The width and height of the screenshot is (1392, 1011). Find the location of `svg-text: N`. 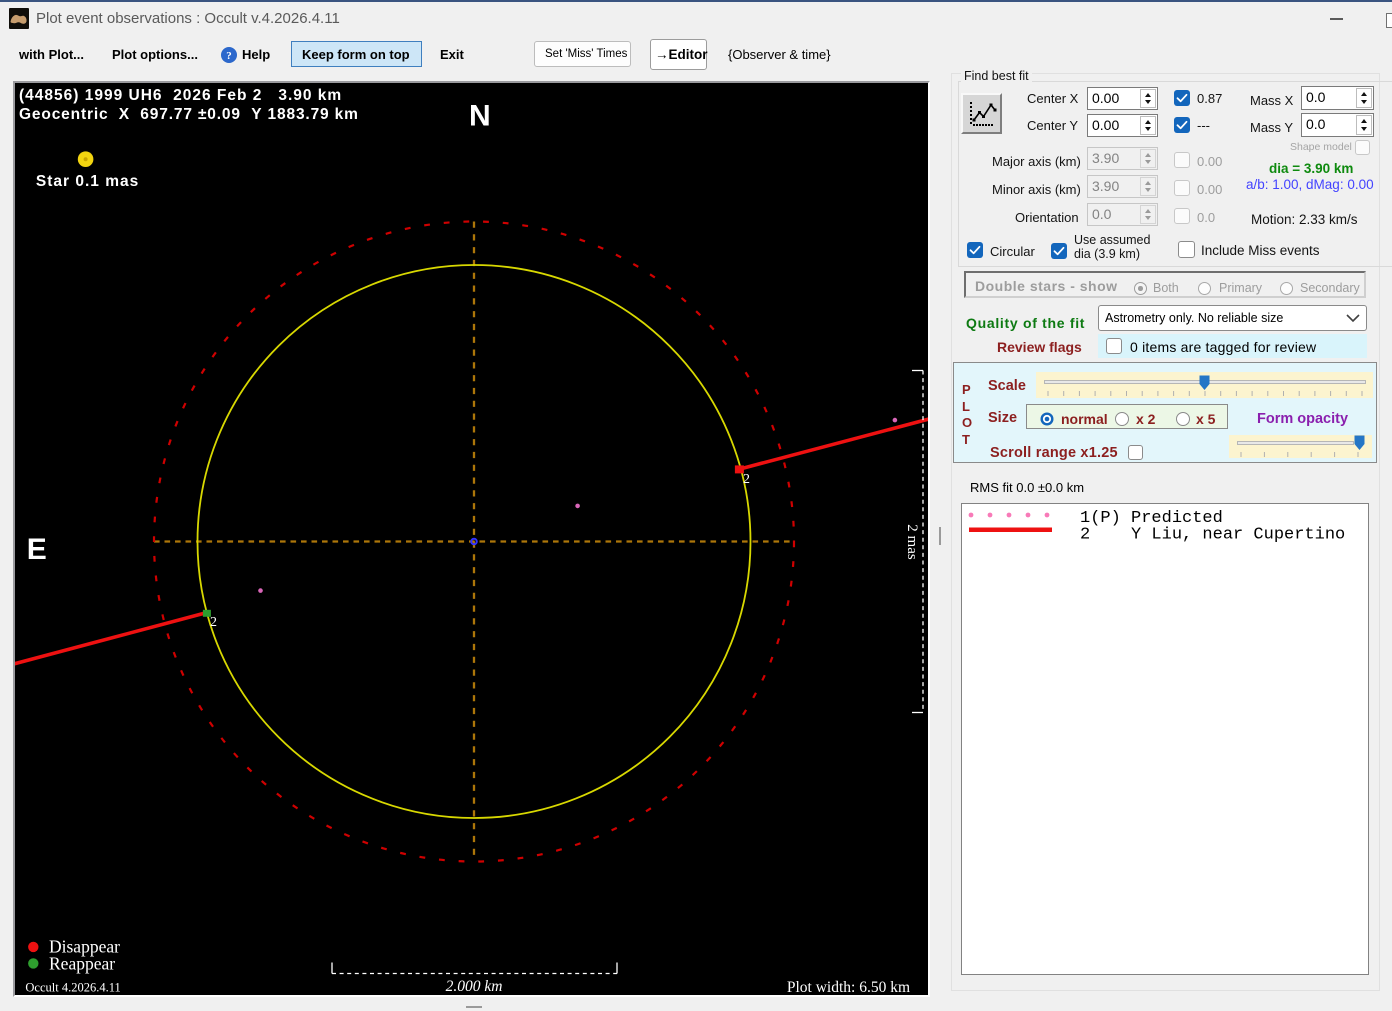

svg-text: N is located at coordinates (480, 116).